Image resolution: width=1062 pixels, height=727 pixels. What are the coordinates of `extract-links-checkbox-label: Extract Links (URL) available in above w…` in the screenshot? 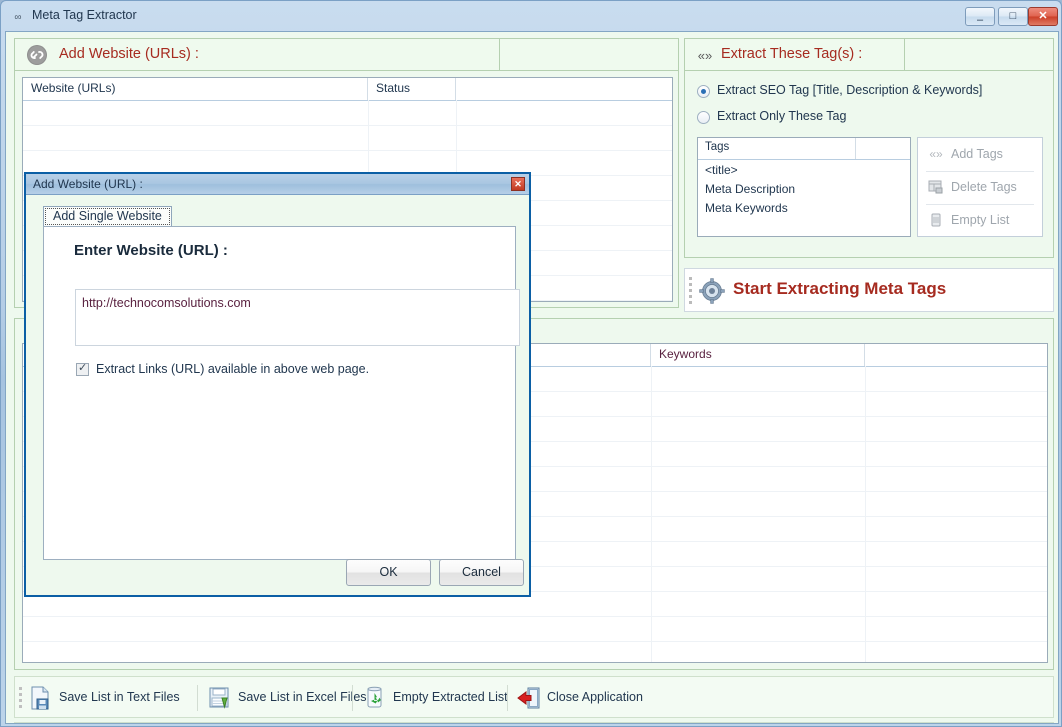 It's located at (233, 369).